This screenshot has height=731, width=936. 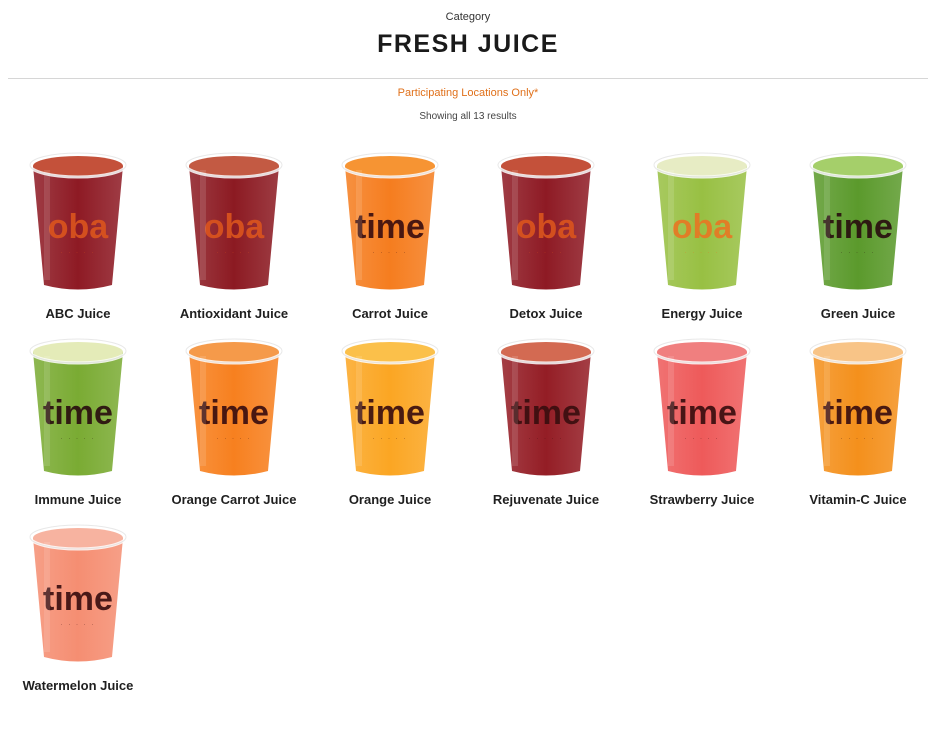 I want to click on product-card: oba · · · · · Antioxidant Juice, so click(x=234, y=235).